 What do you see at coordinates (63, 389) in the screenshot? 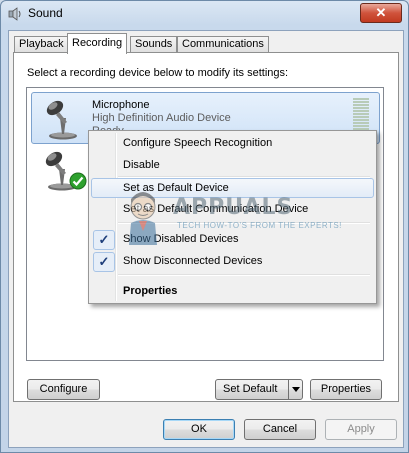
I see `configure-button: Configure` at bounding box center [63, 389].